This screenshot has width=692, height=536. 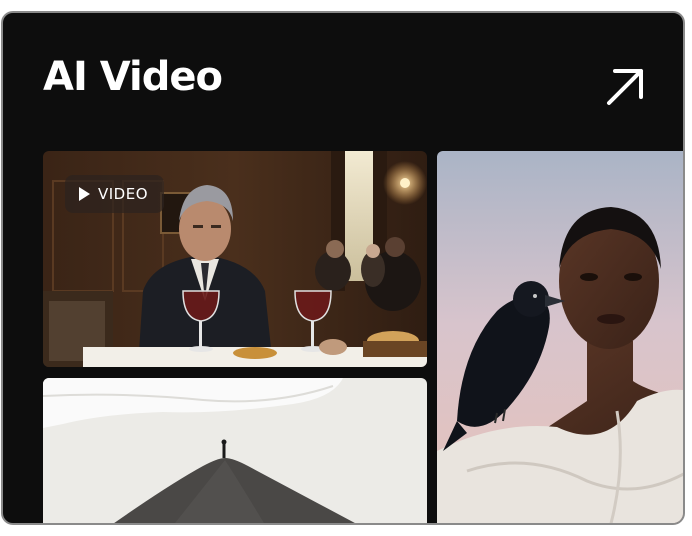 I want to click on video-badge: VIDEO, so click(x=115, y=194).